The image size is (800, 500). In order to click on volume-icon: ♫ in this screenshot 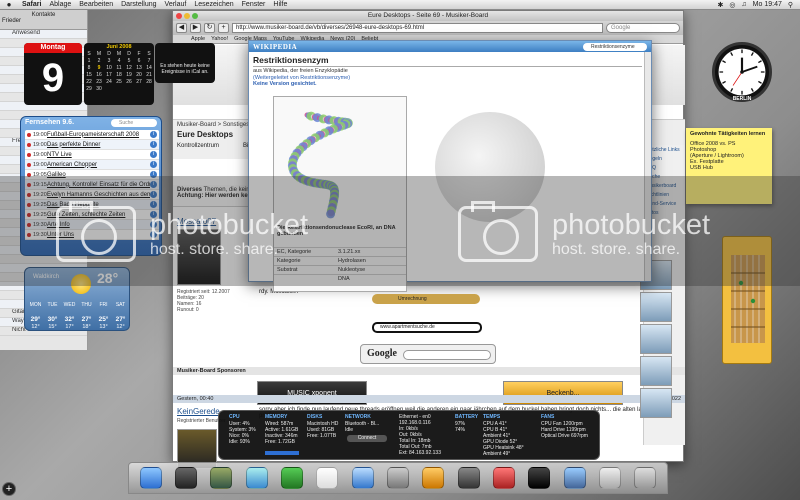, I will do `click(743, 4)`.